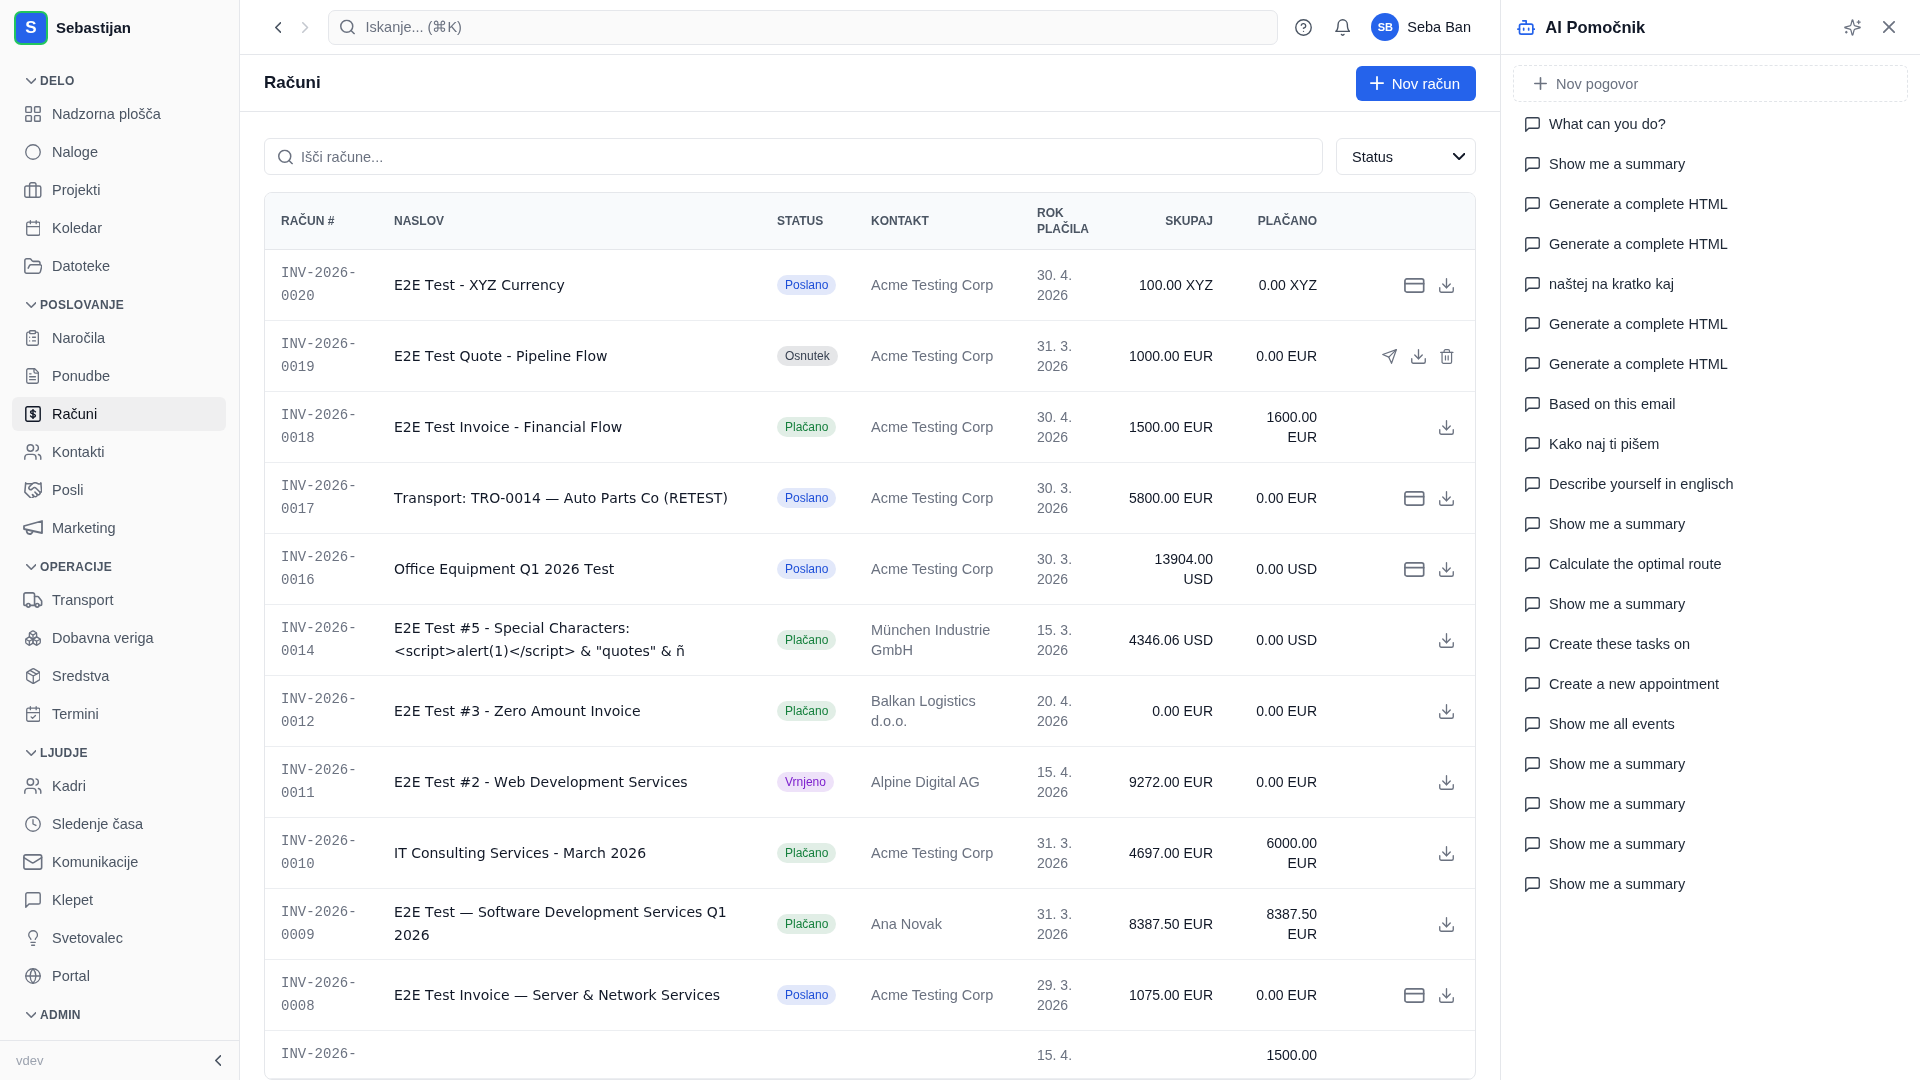 This screenshot has height=1080, width=1920. Describe the element at coordinates (119, 528) in the screenshot. I see `nav-item: Marketing` at that location.